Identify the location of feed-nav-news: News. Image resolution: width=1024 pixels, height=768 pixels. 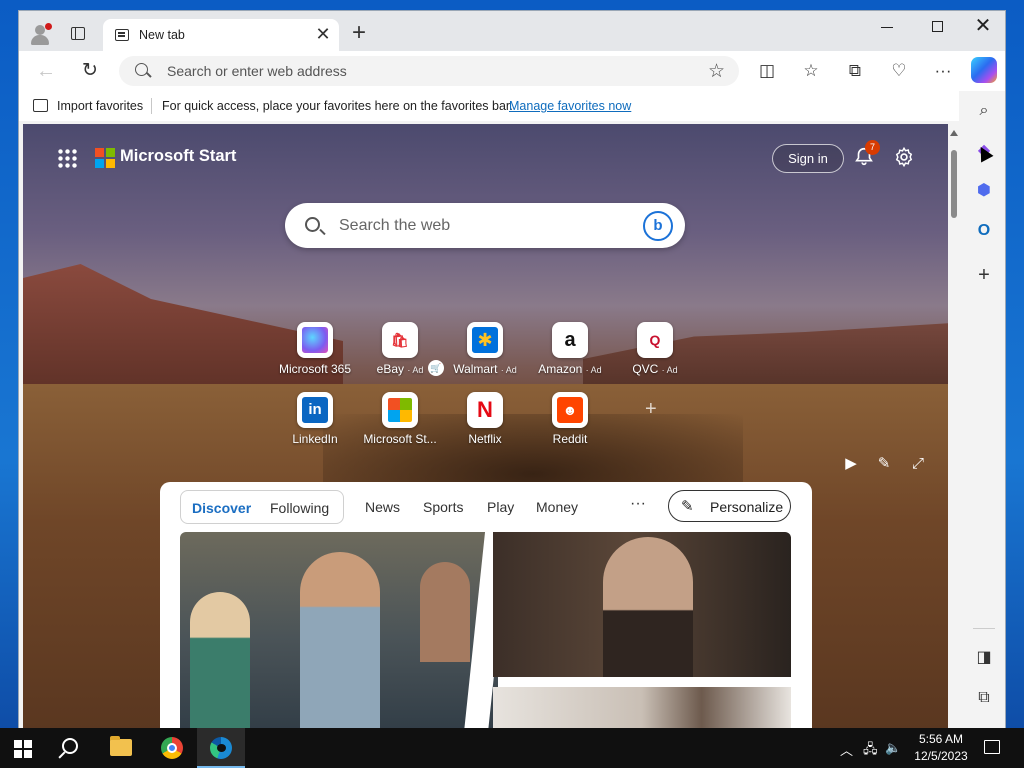
(382, 507).